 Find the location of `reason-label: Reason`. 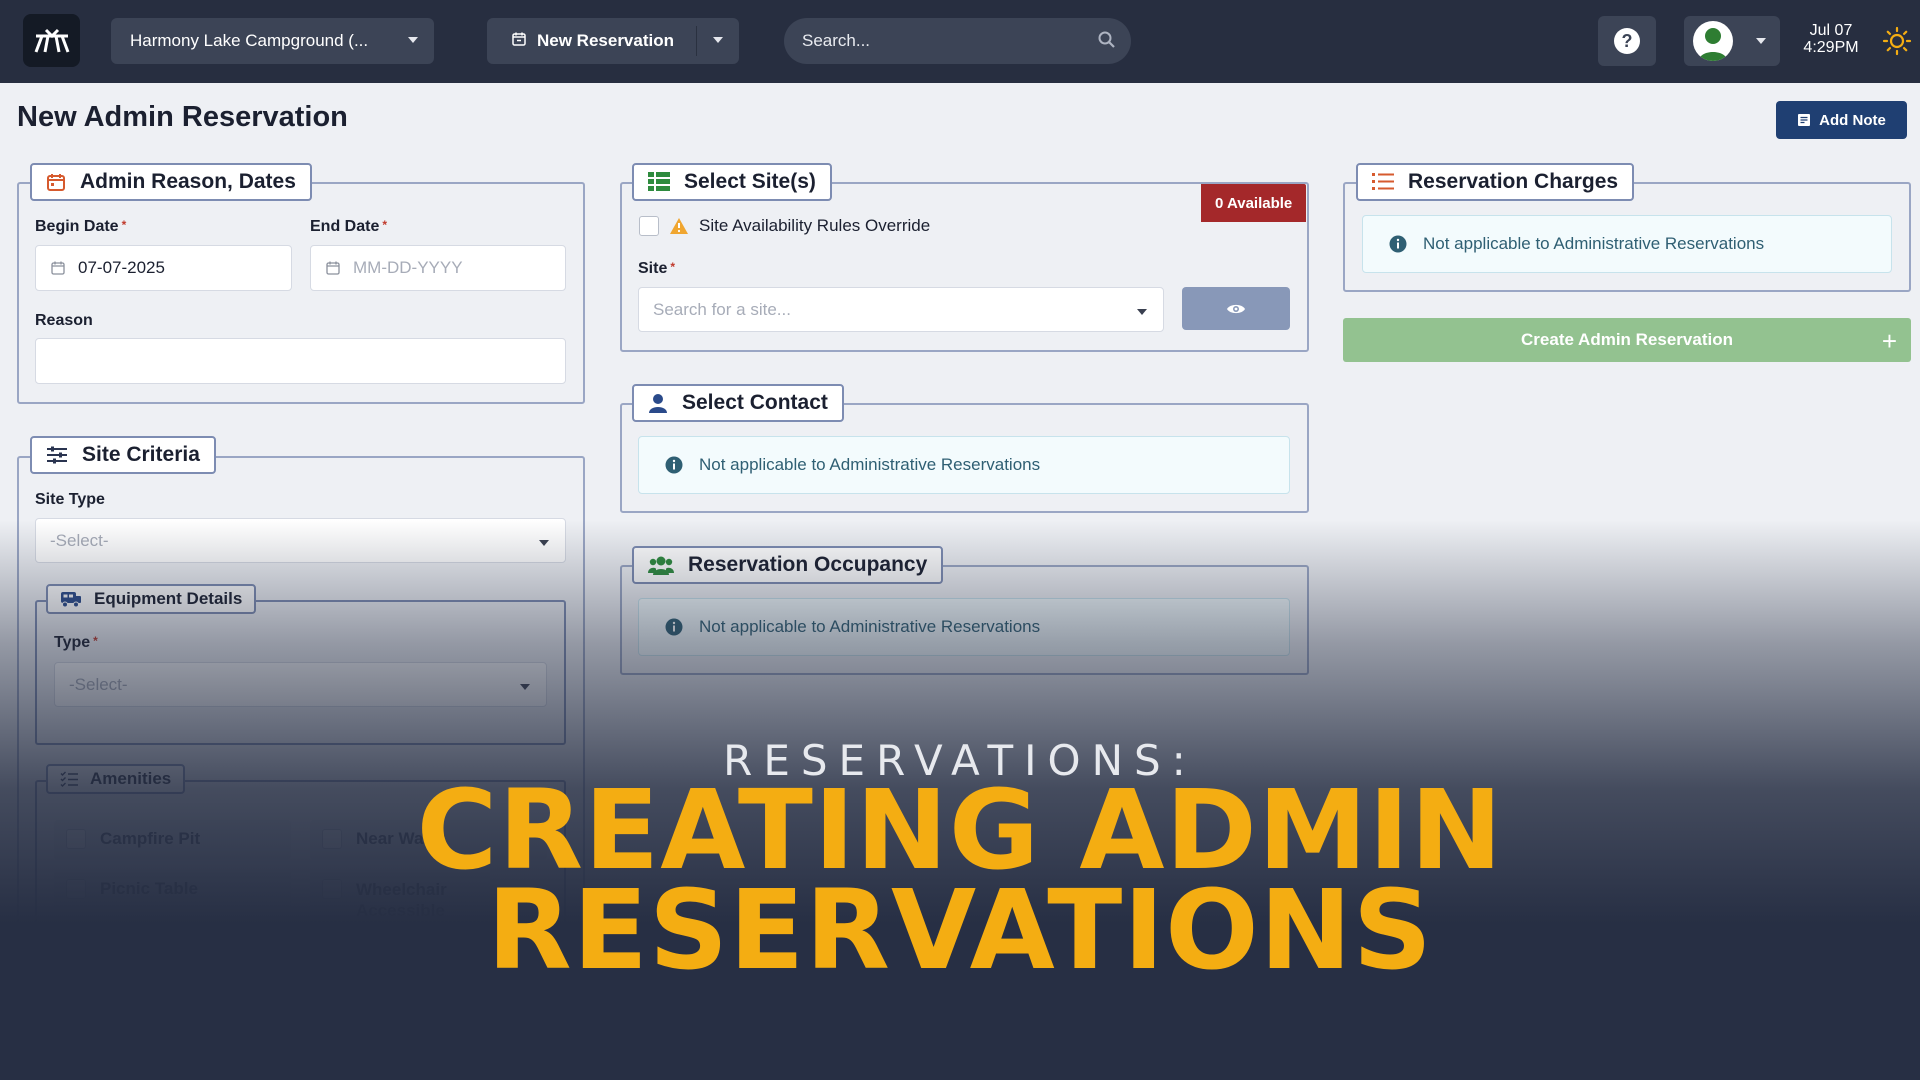

reason-label: Reason is located at coordinates (64, 320).